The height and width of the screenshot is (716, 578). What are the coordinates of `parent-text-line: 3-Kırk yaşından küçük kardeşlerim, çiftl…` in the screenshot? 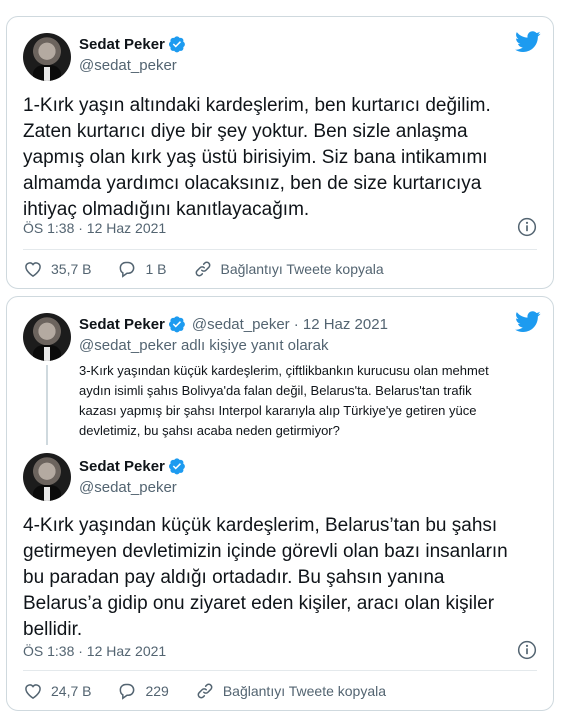 It's located at (284, 370).